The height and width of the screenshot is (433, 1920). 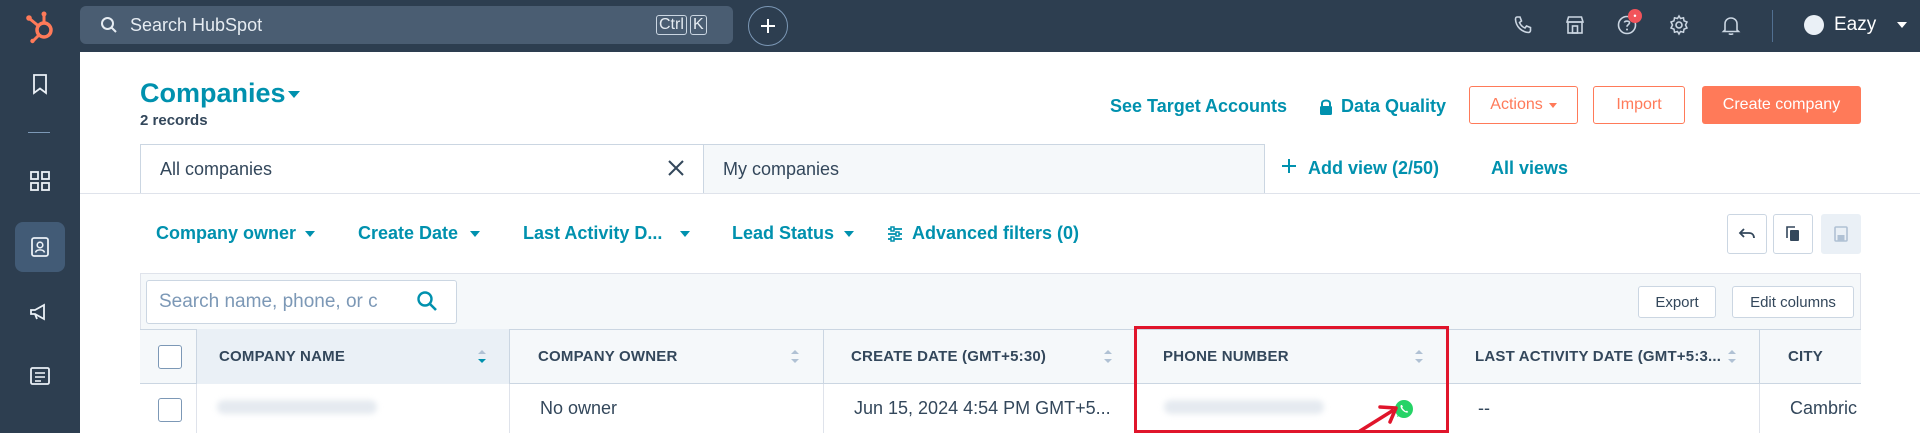 I want to click on tab-all-companies: All companies, so click(x=422, y=169).